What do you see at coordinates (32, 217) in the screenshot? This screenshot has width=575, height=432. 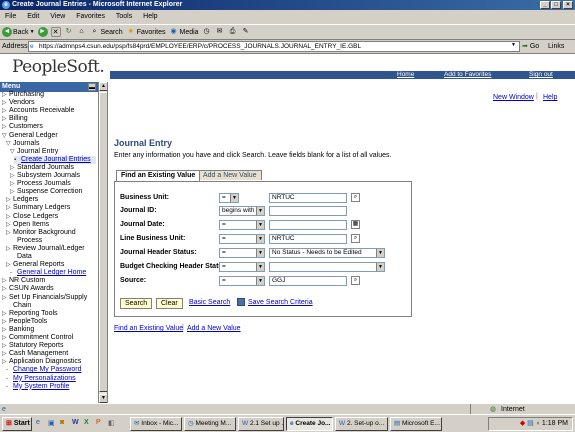 I see `menu-item: ▷ Close Ledgers` at bounding box center [32, 217].